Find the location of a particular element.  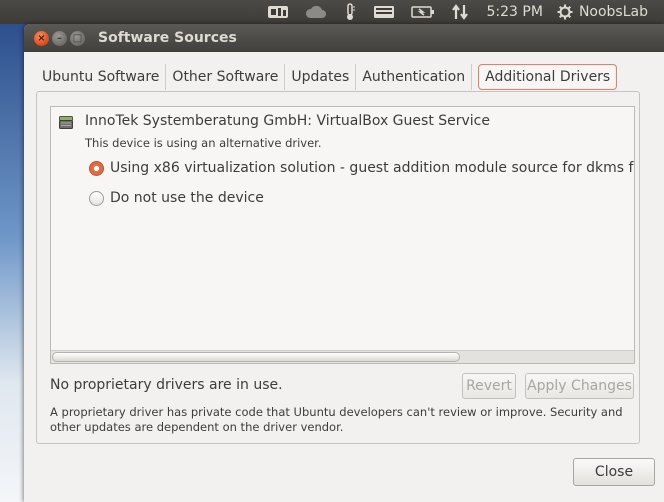

desktop-background is located at coordinates (13, 262).